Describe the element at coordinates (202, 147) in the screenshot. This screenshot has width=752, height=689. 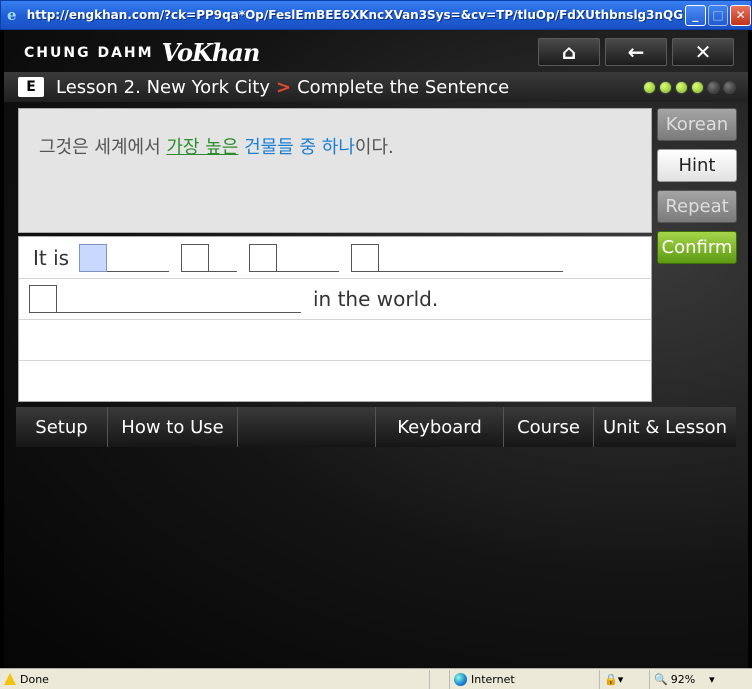
I see `korean-highlight-green: 가장 높은` at that location.